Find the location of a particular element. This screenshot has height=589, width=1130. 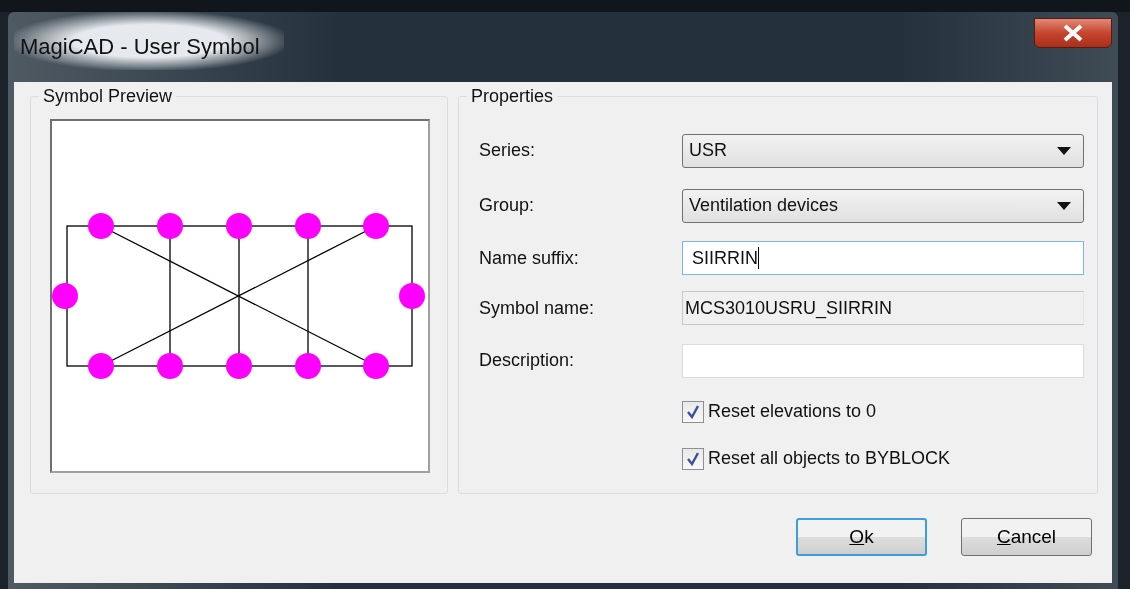

close-button is located at coordinates (1073, 33).